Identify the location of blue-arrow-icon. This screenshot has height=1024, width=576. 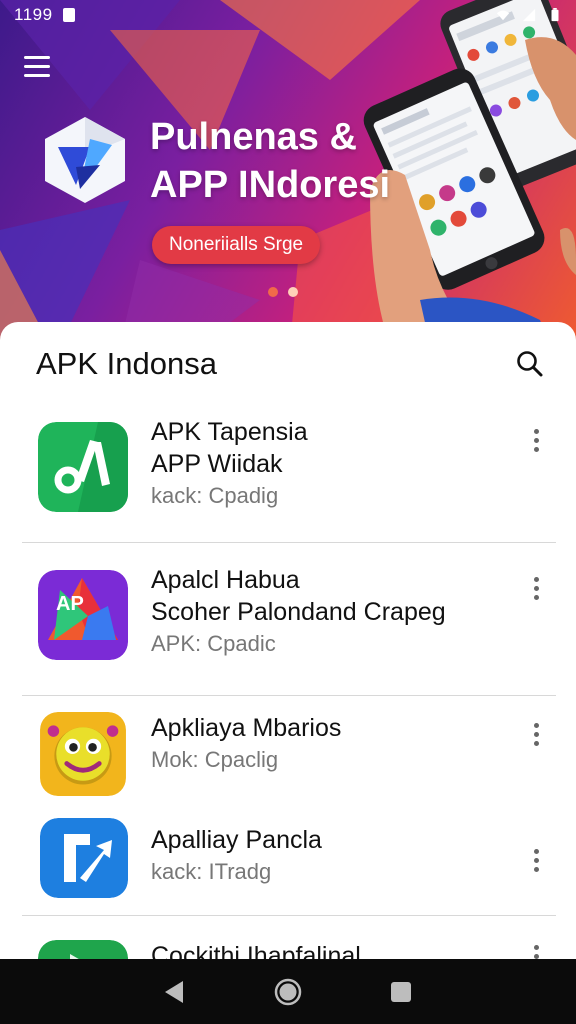
(84, 858).